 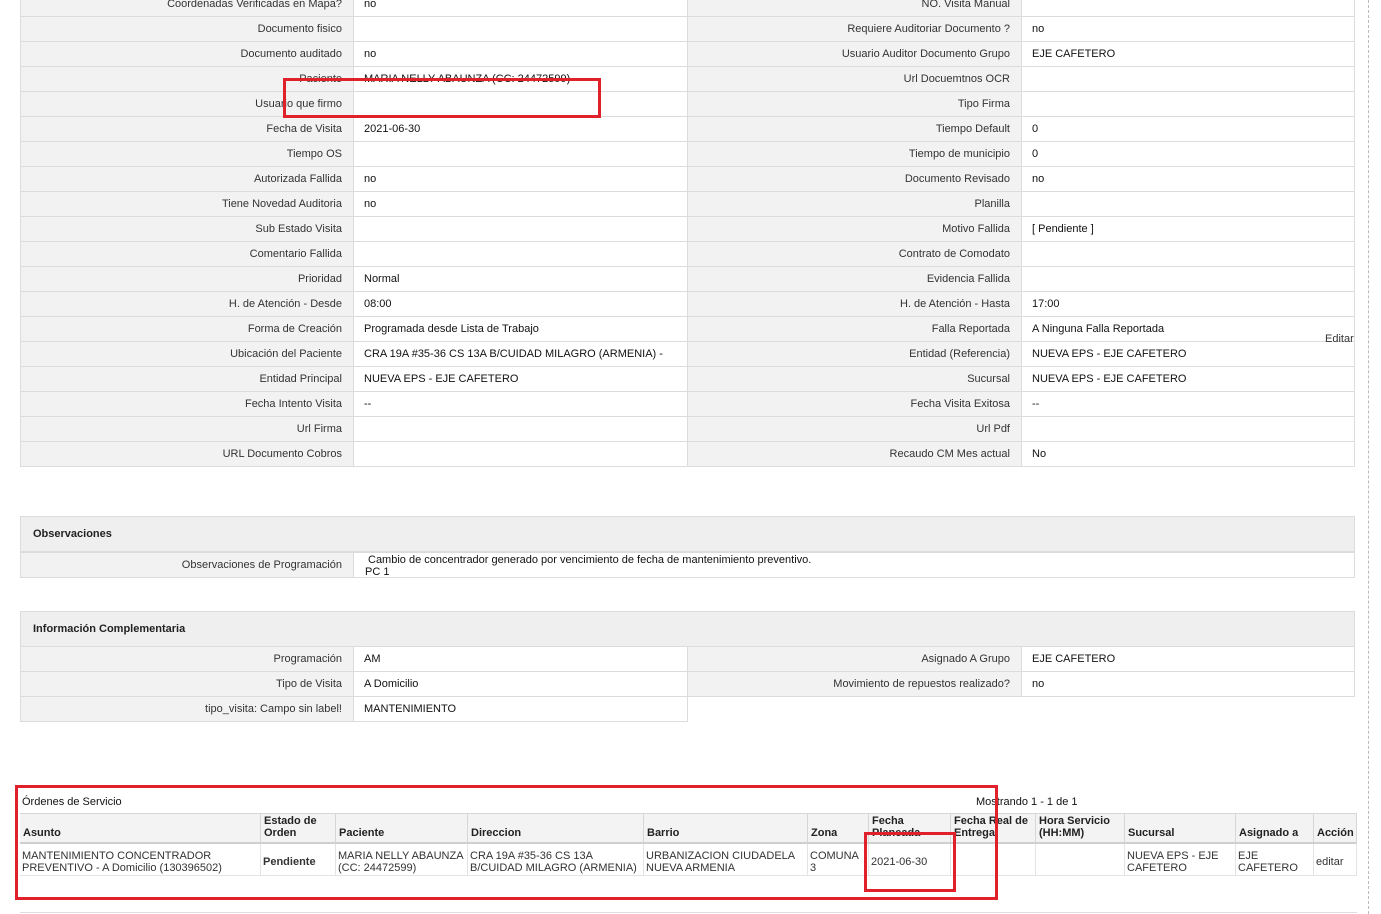 I want to click on field-value-tiempo-default: 0, so click(x=1188, y=129).